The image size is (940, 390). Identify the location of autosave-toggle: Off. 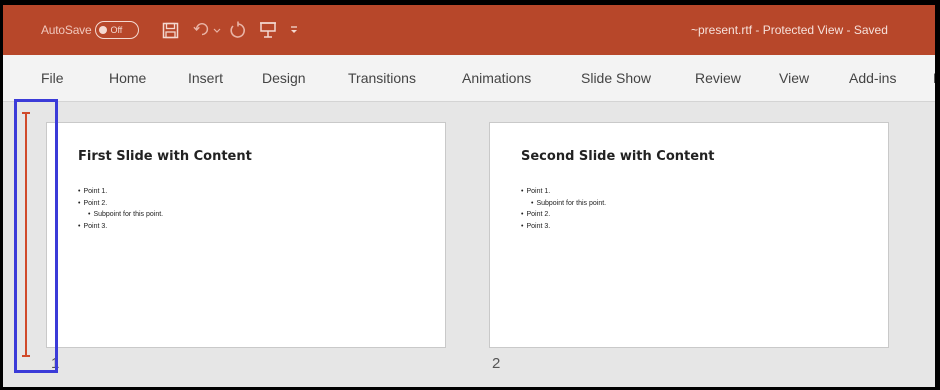
(117, 30).